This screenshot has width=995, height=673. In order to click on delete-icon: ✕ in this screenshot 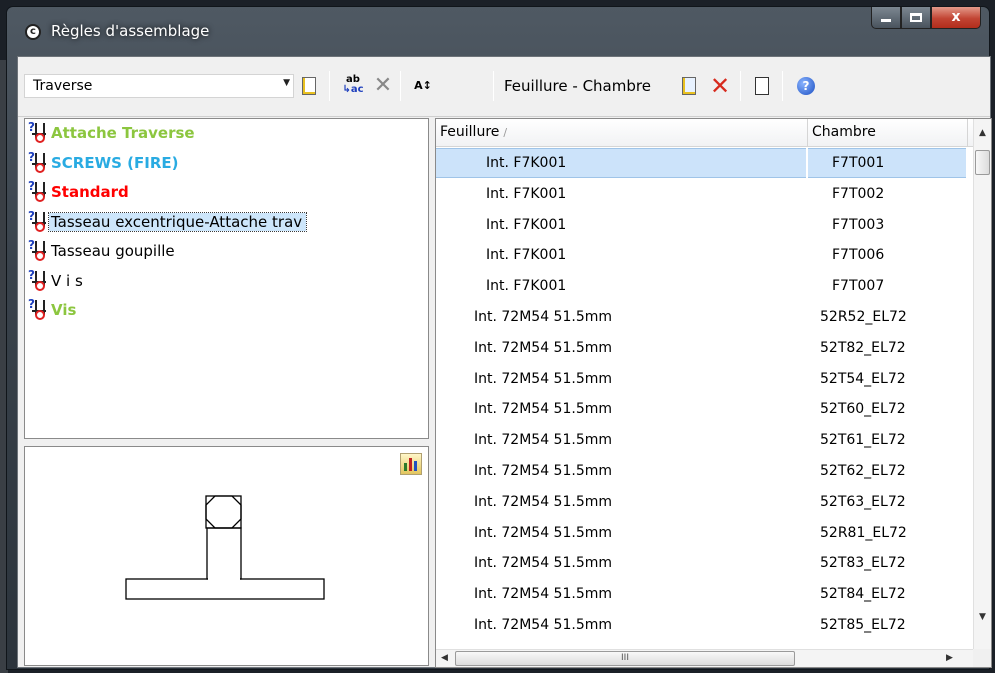, I will do `click(383, 86)`.